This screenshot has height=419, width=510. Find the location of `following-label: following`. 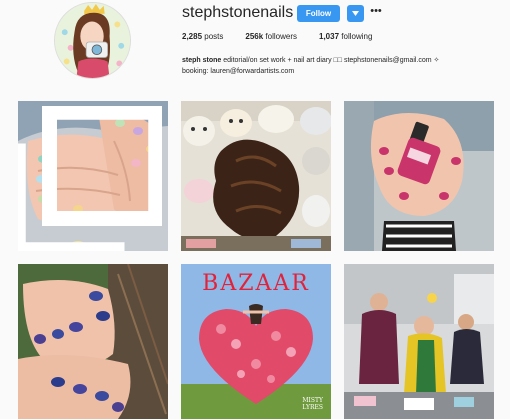

following-label: following is located at coordinates (357, 36).